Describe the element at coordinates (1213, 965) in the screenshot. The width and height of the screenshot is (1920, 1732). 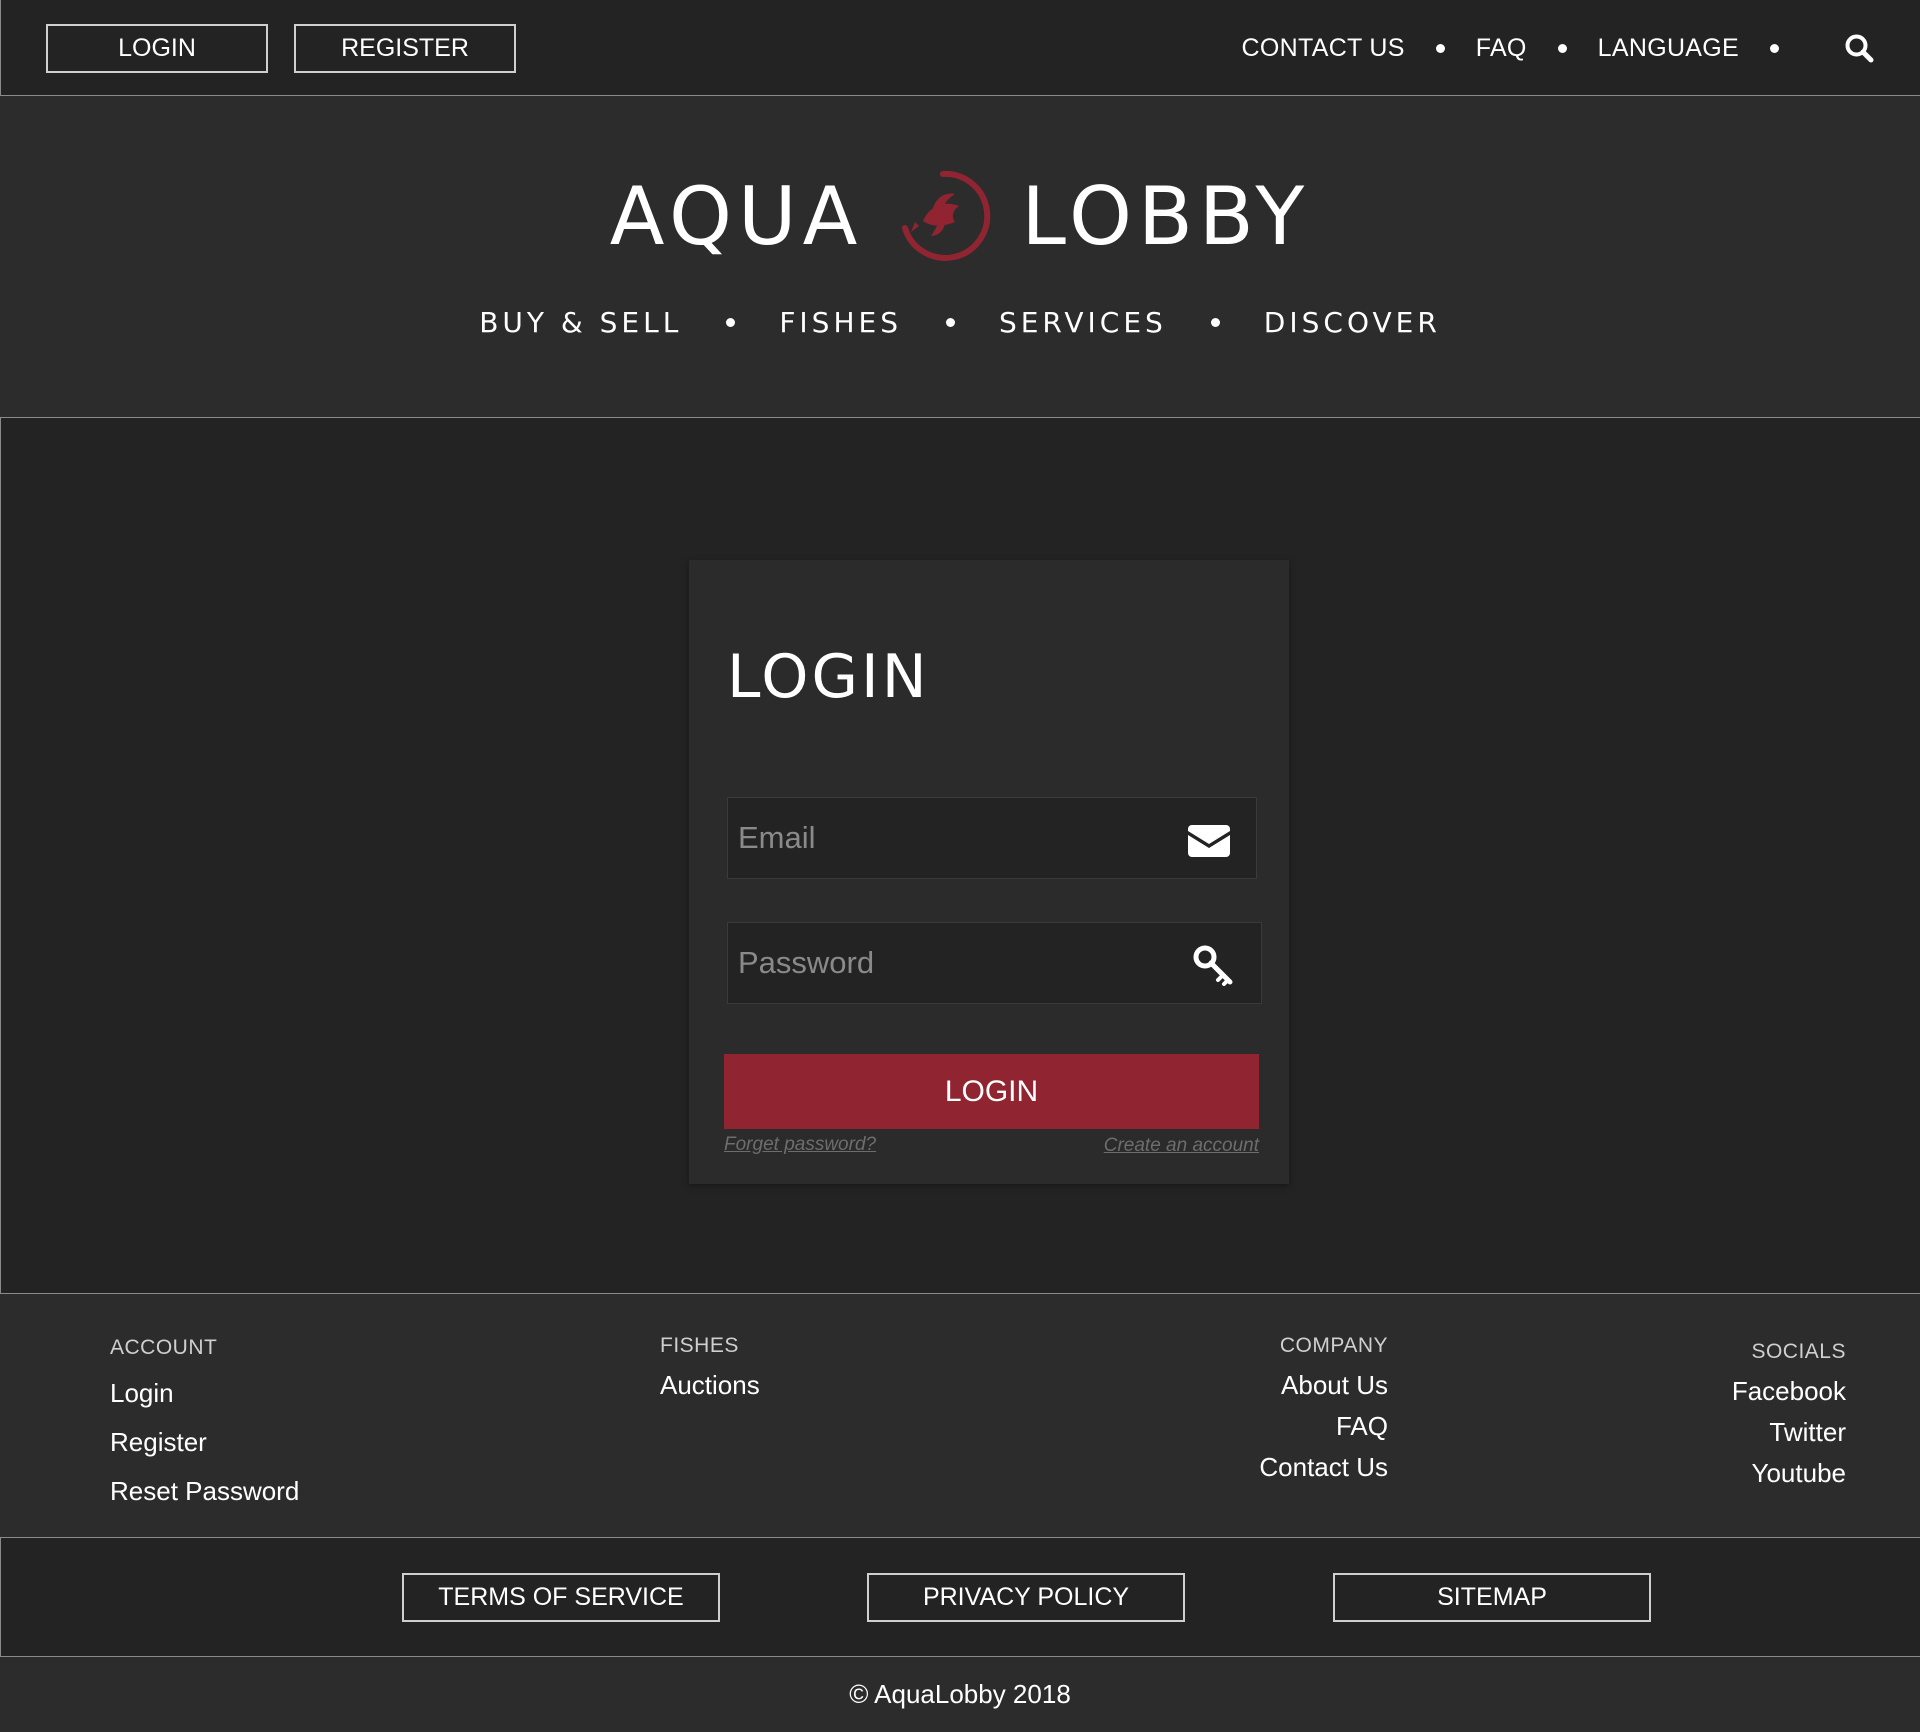
I see `key-icon` at that location.